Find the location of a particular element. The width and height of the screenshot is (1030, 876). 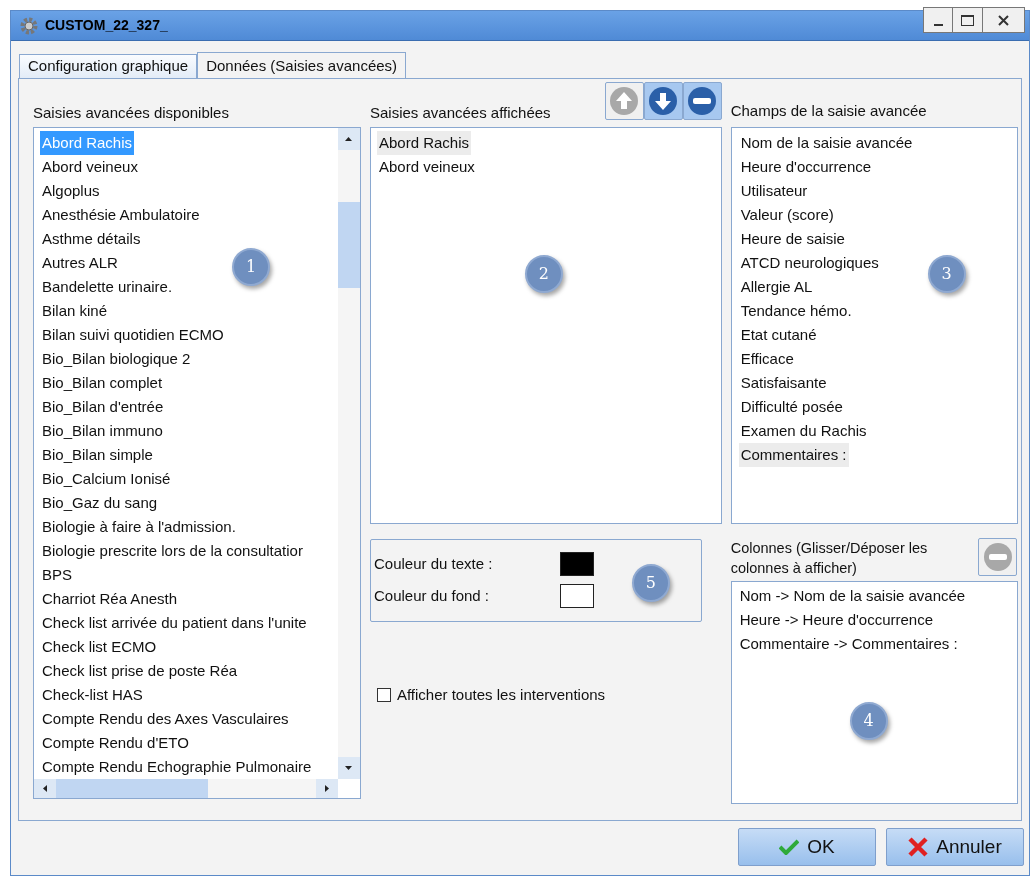

remove-button is located at coordinates (702, 101).